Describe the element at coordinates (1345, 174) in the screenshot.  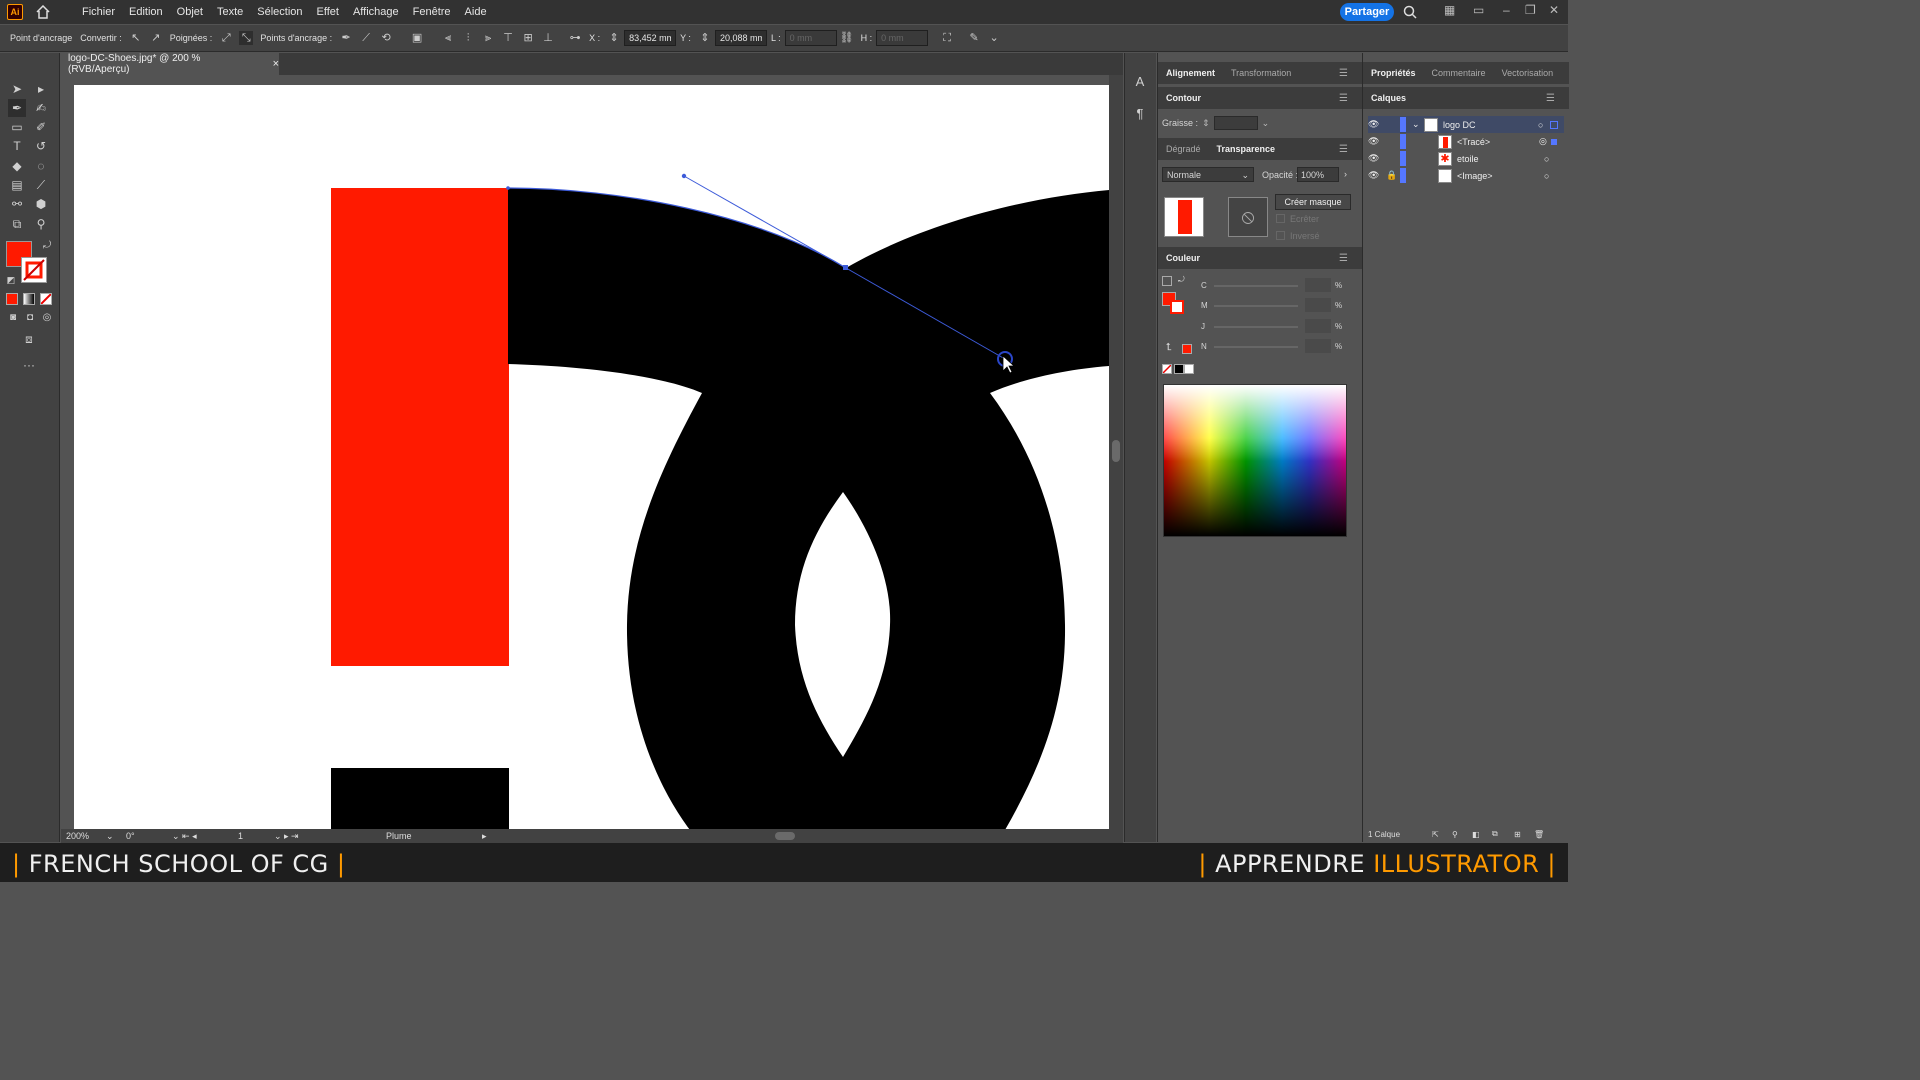
I see `opacity-arrow-icon: ›` at that location.